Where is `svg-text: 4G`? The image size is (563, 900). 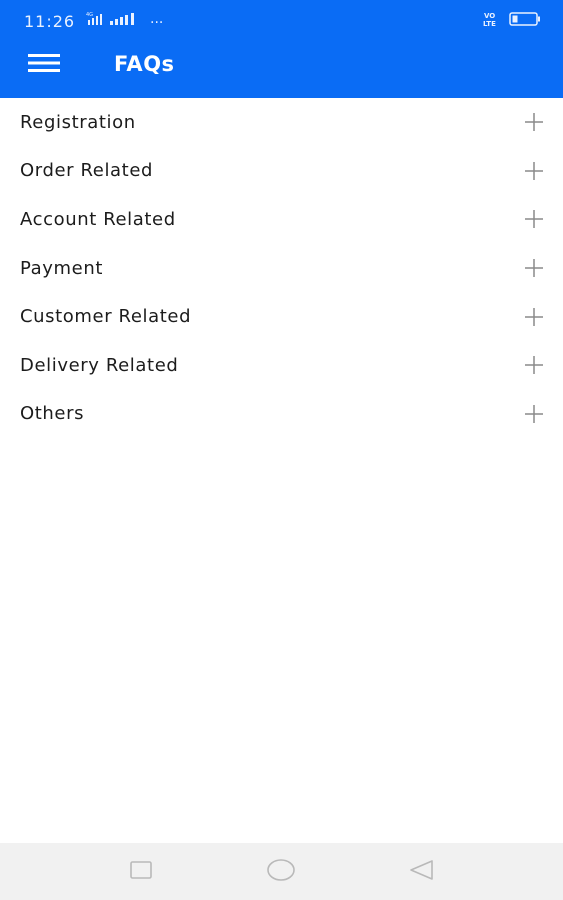 svg-text: 4G is located at coordinates (89, 15).